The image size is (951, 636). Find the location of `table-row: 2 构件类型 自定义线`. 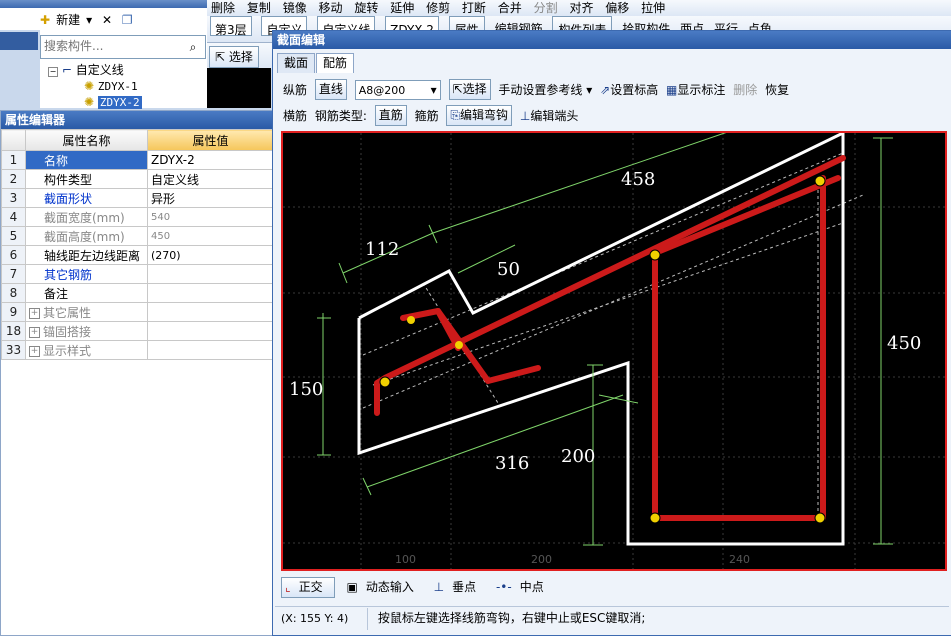

table-row: 2 构件类型 自定义线 is located at coordinates (137, 179).